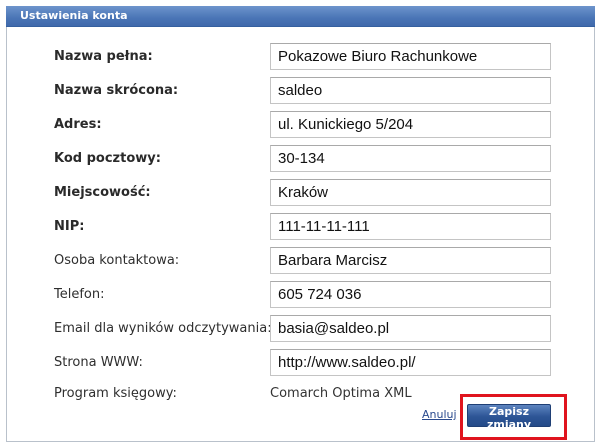 The height and width of the screenshot is (446, 601). What do you see at coordinates (410, 328) in the screenshot?
I see `email-field` at bounding box center [410, 328].